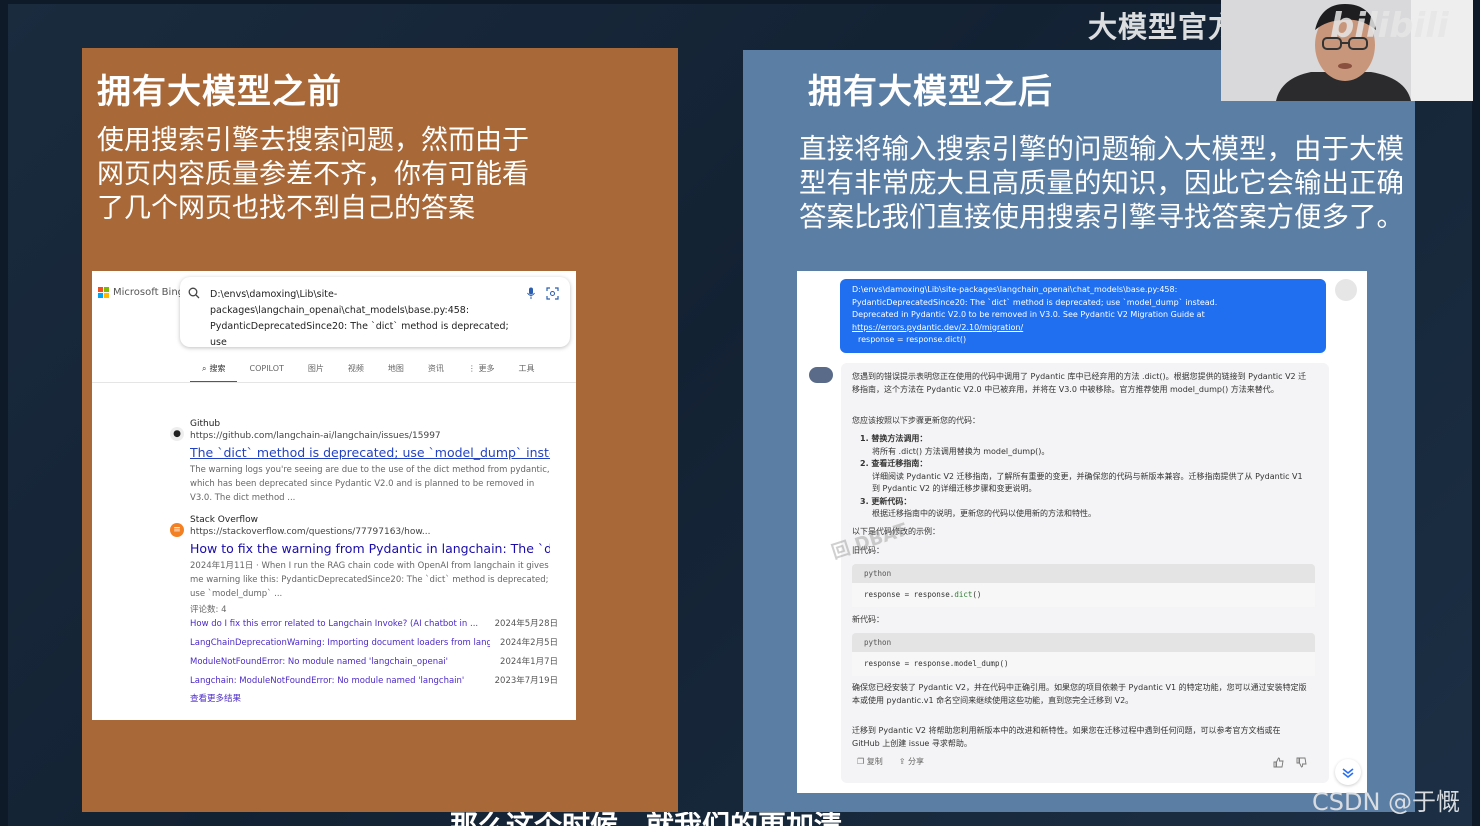  What do you see at coordinates (977, 594) in the screenshot?
I see `code-text: ()` at bounding box center [977, 594].